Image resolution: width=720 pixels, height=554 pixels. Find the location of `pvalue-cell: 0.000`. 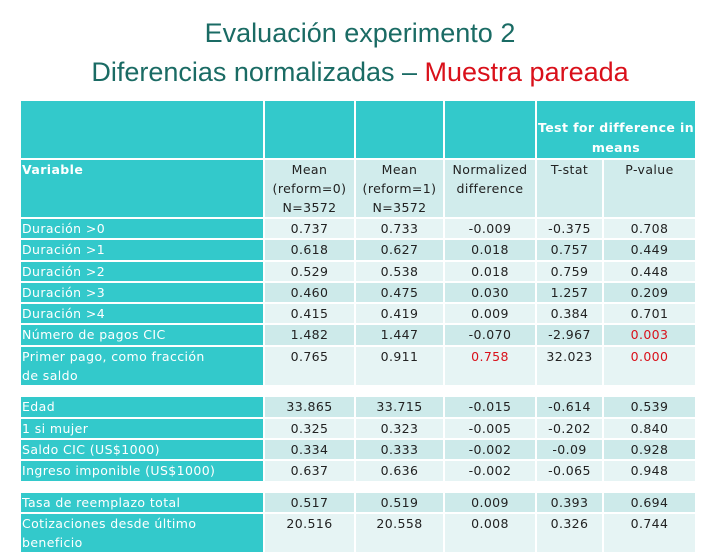

pvalue-cell: 0.000 is located at coordinates (649, 366).